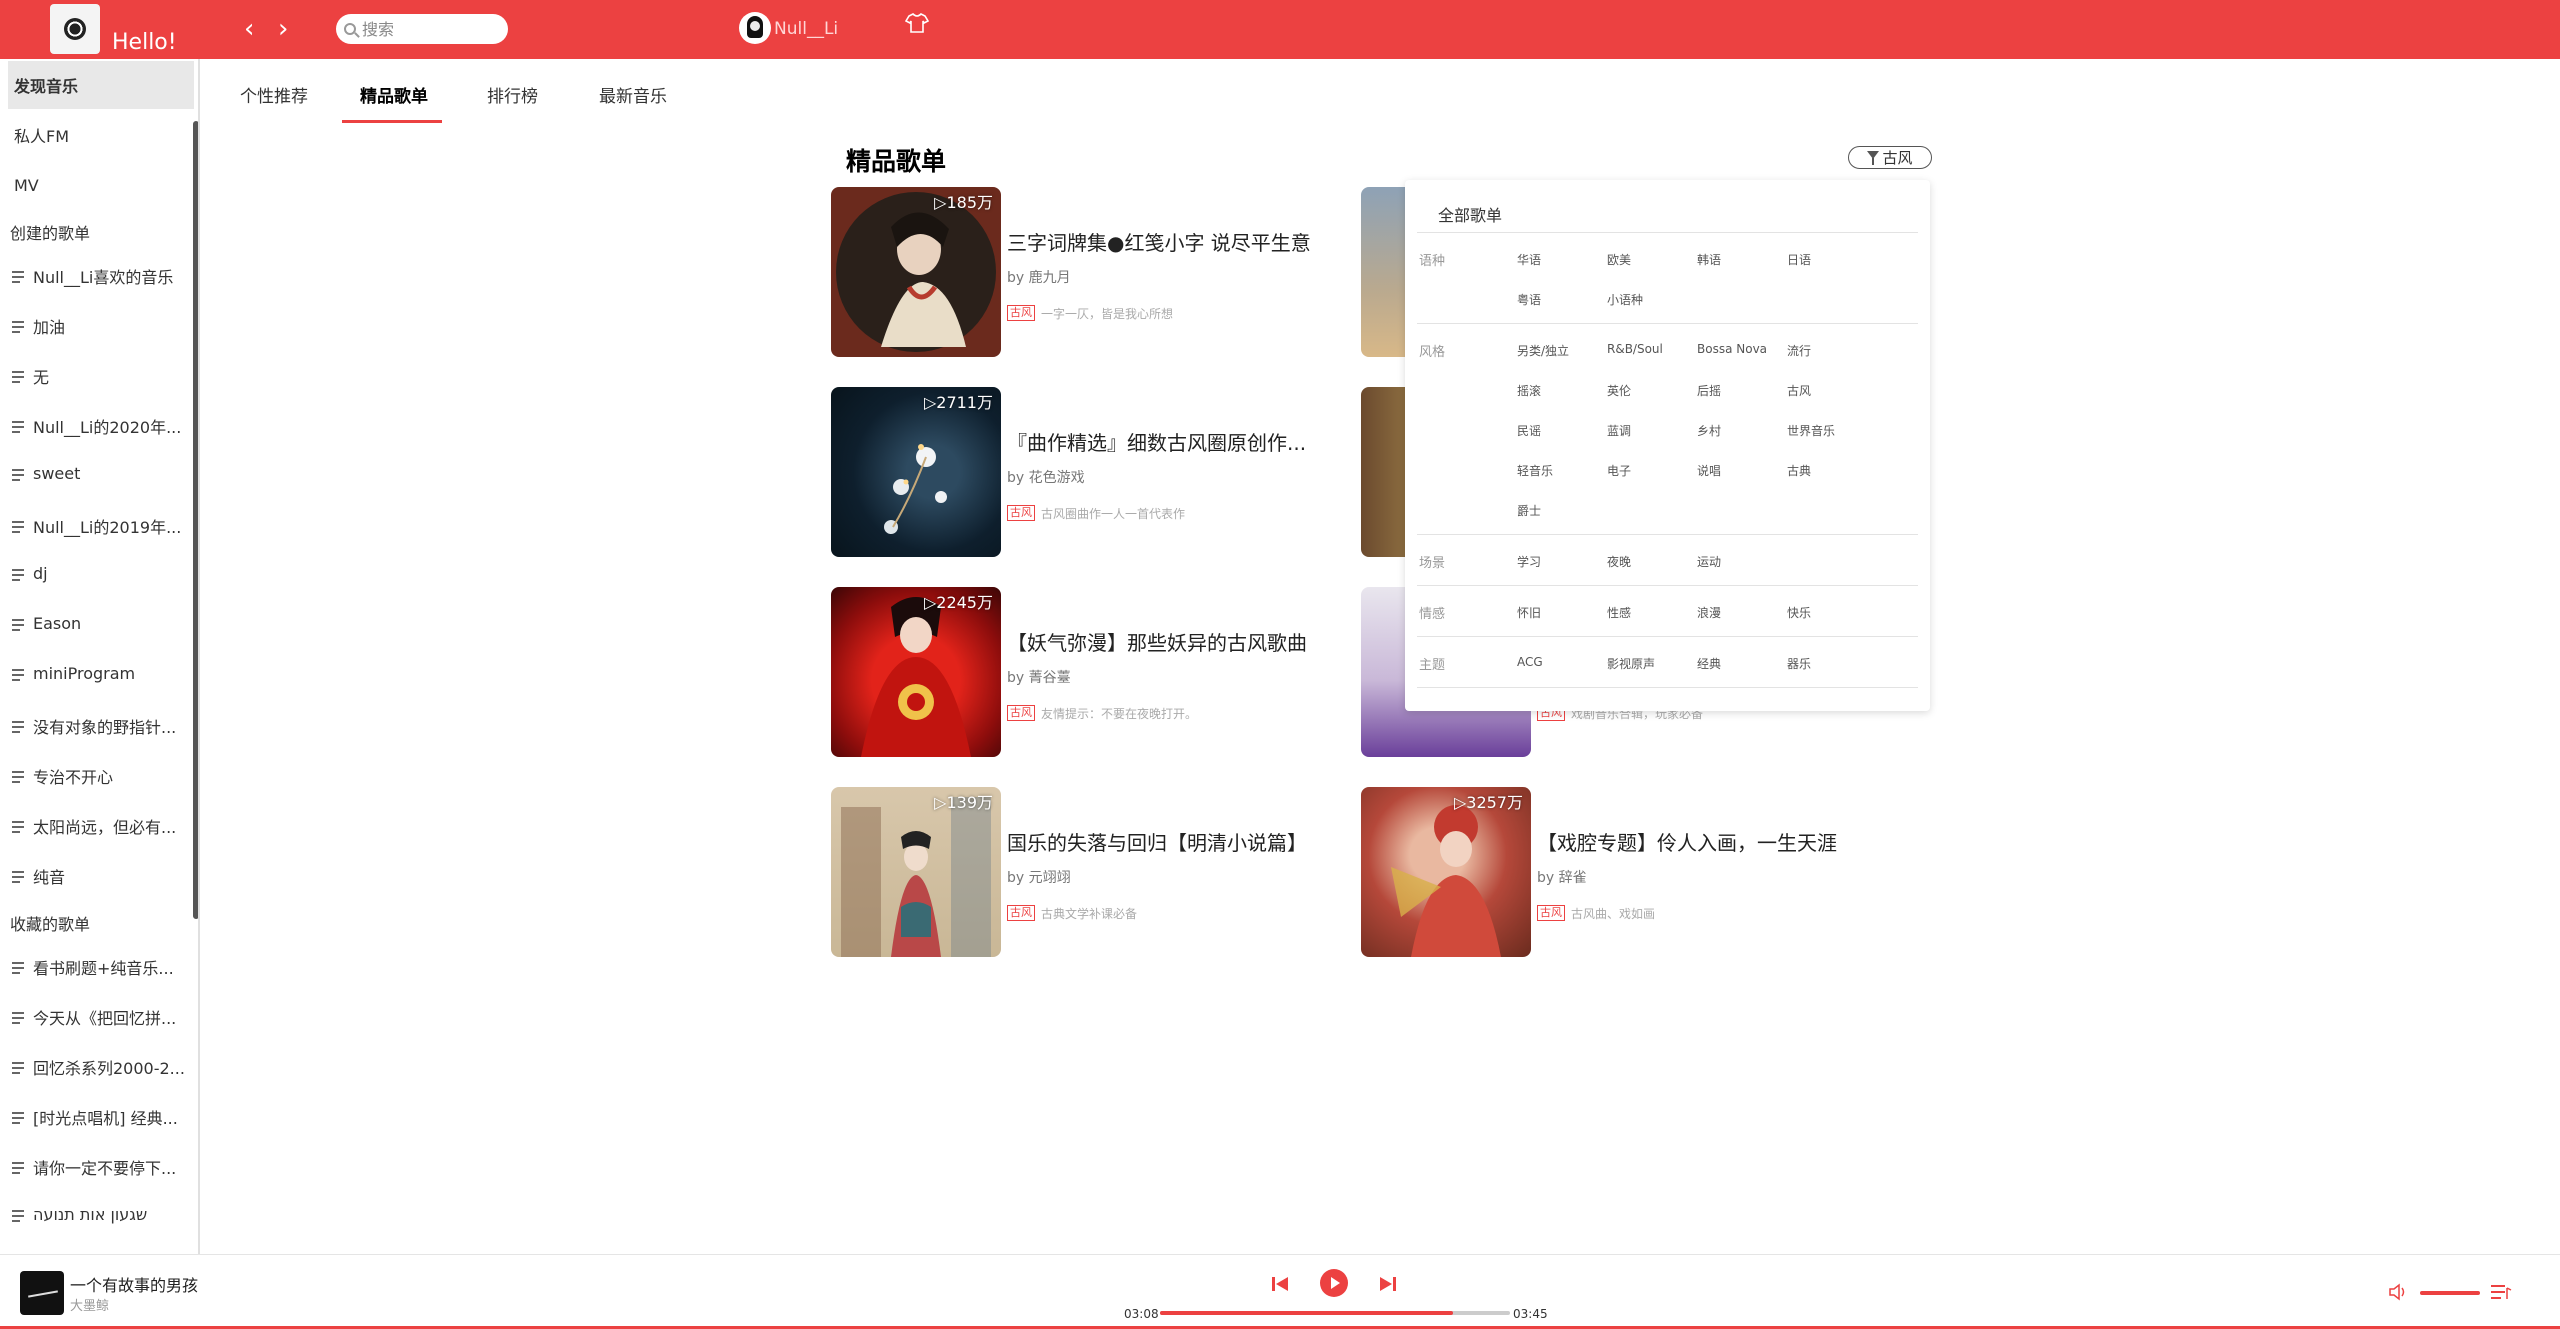  Describe the element at coordinates (134, 1284) in the screenshot. I see `now-playing-title: 一个有故事的男孩` at that location.